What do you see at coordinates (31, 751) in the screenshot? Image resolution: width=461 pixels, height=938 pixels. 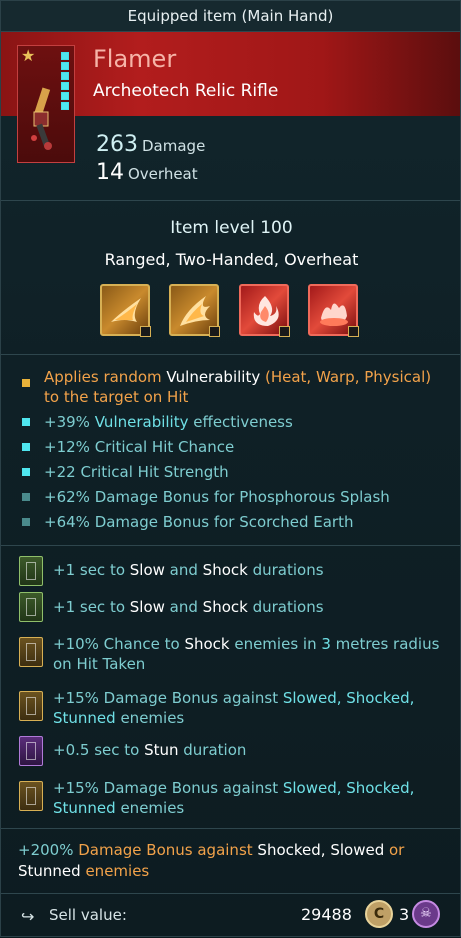 I see `purple-rune-icon` at bounding box center [31, 751].